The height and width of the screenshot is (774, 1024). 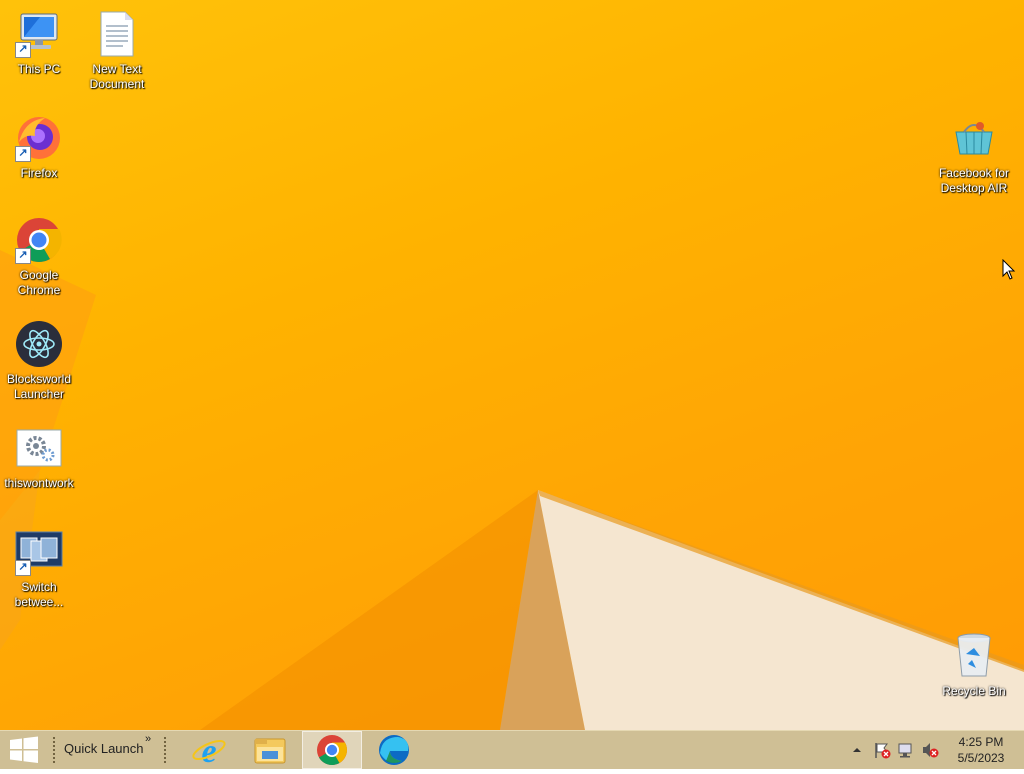 I want to click on facebook-air-icon, so click(x=974, y=138).